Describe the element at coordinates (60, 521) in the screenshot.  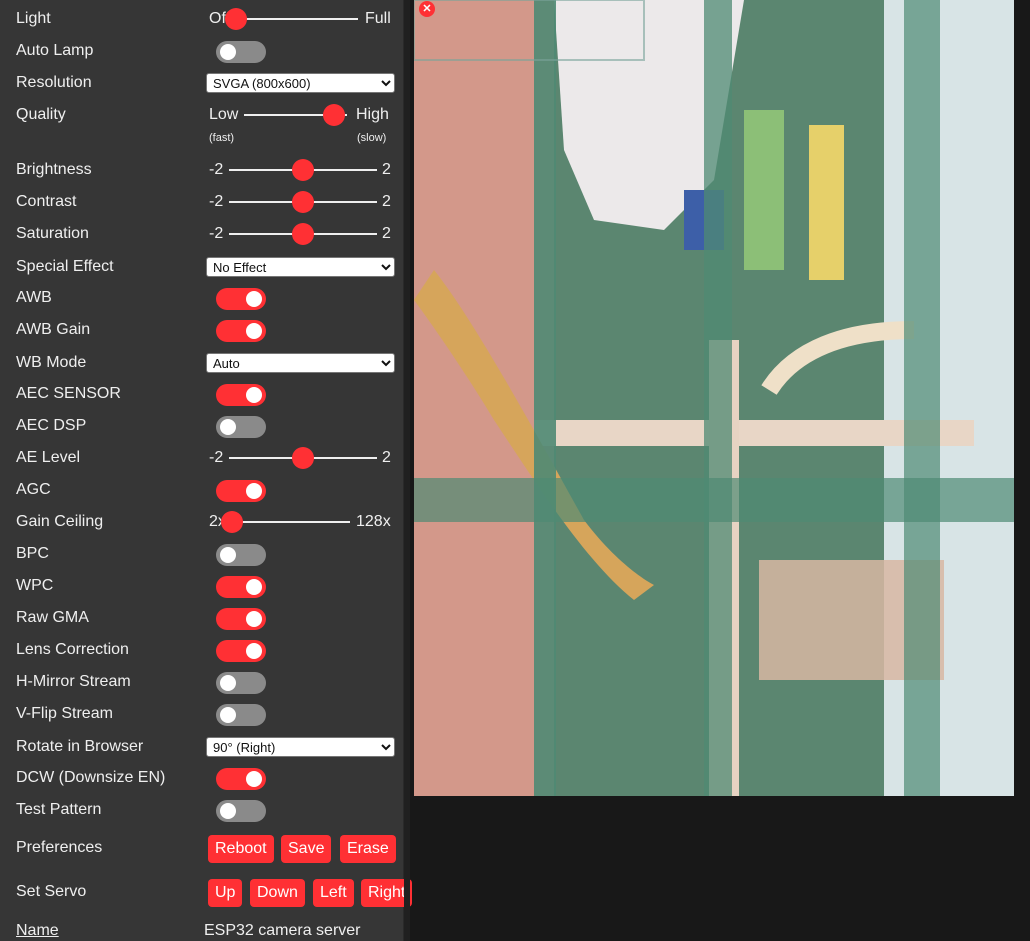
I see `gain-ceiling-label: Gain Ceiling` at that location.